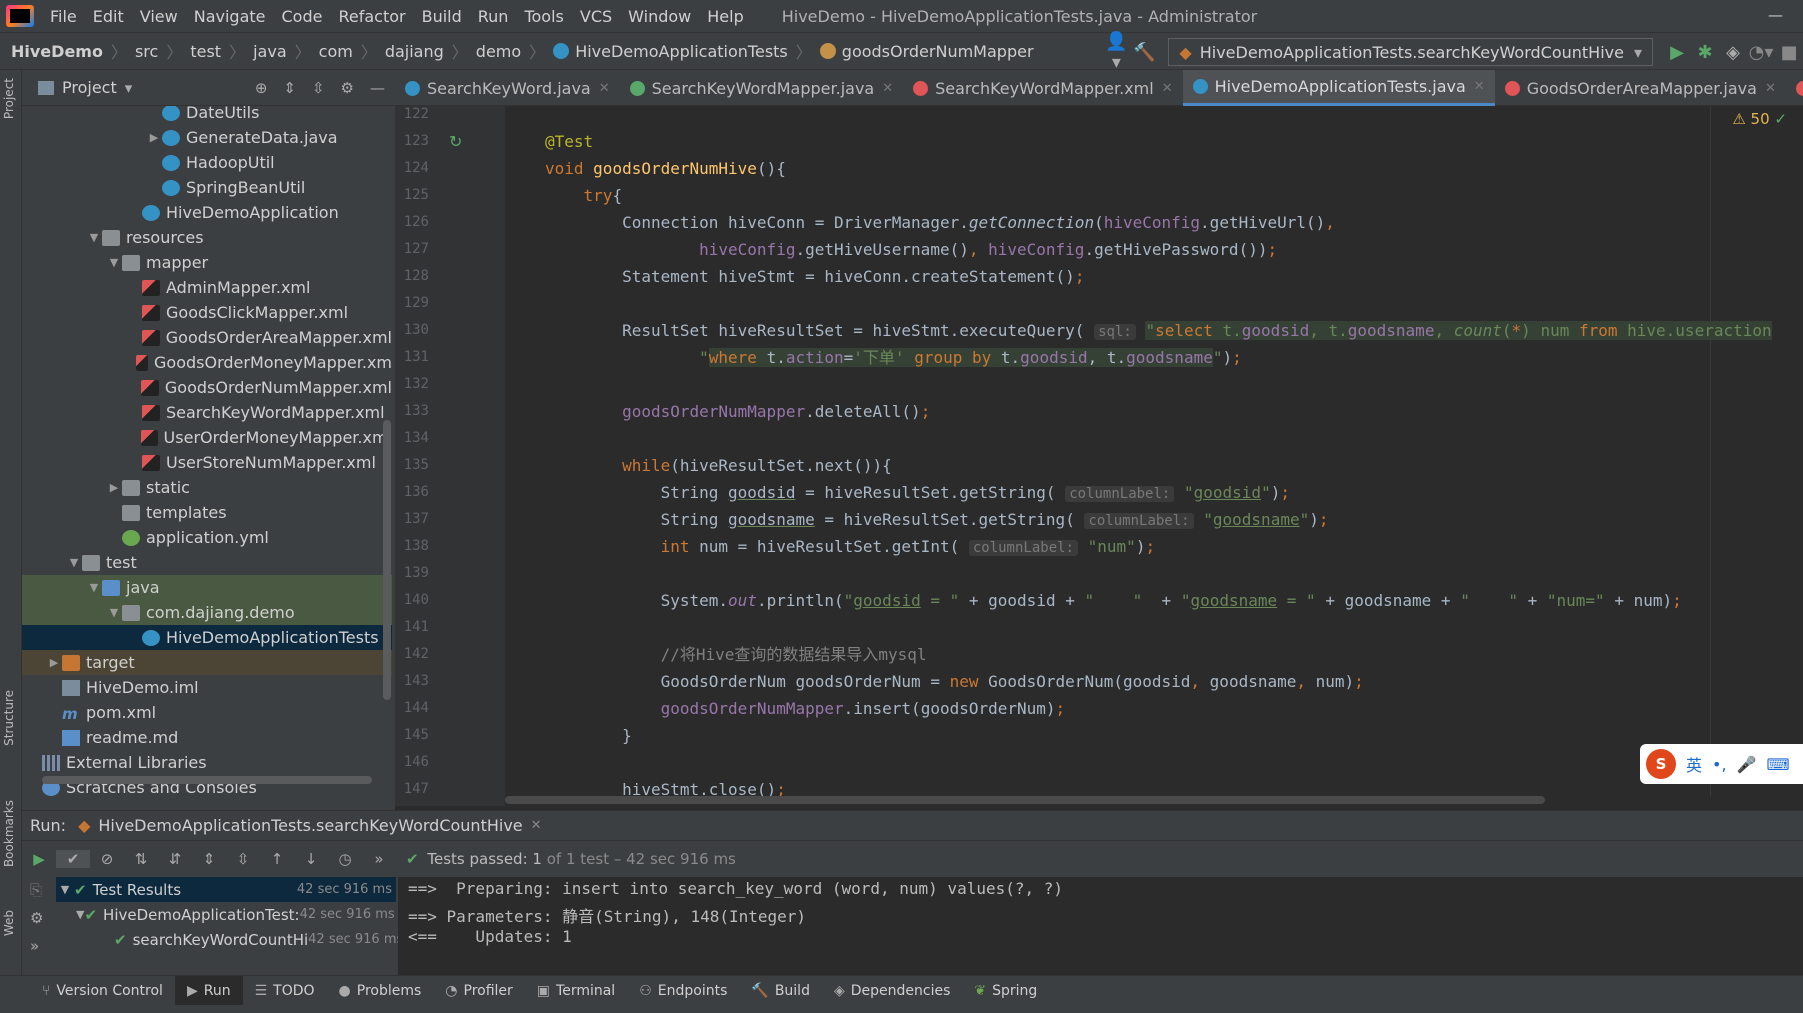 Image resolution: width=1803 pixels, height=1013 pixels. What do you see at coordinates (311, 859) in the screenshot?
I see `next-failed-icon: ↓` at bounding box center [311, 859].